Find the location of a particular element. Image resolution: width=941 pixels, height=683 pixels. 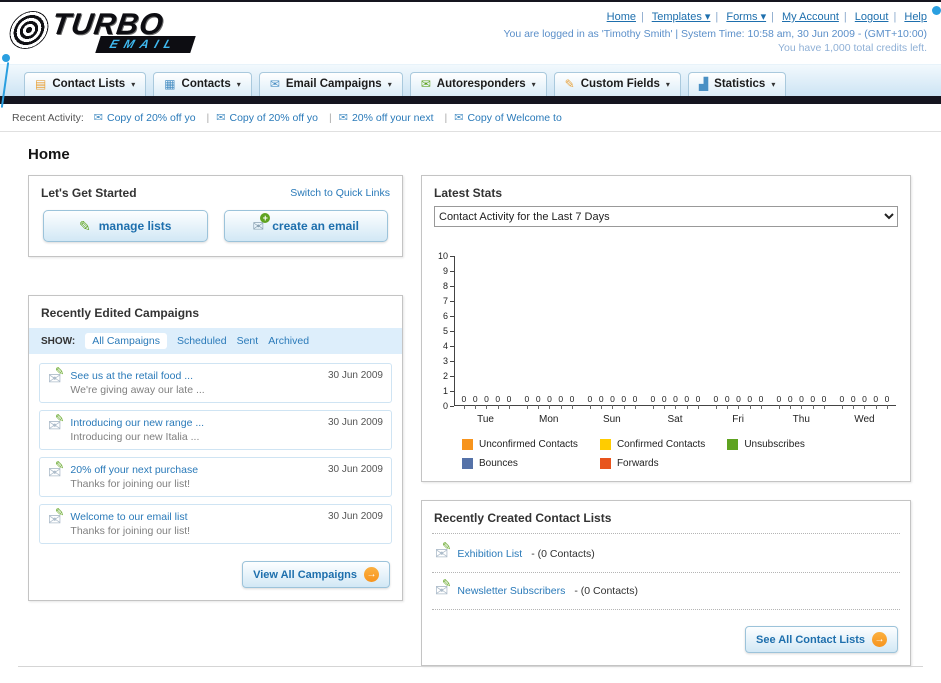

recent-activity-label: Recent Activity: is located at coordinates (48, 117).